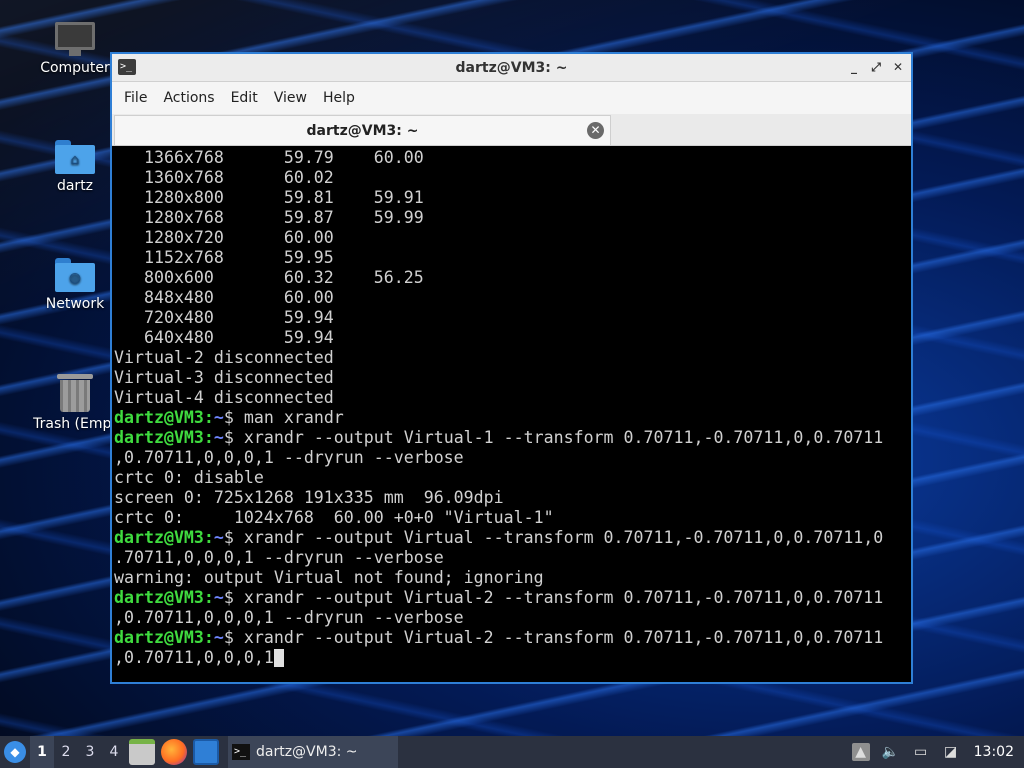 The height and width of the screenshot is (768, 1024). I want to click on line-text: 640x480 59.94, so click(224, 337).